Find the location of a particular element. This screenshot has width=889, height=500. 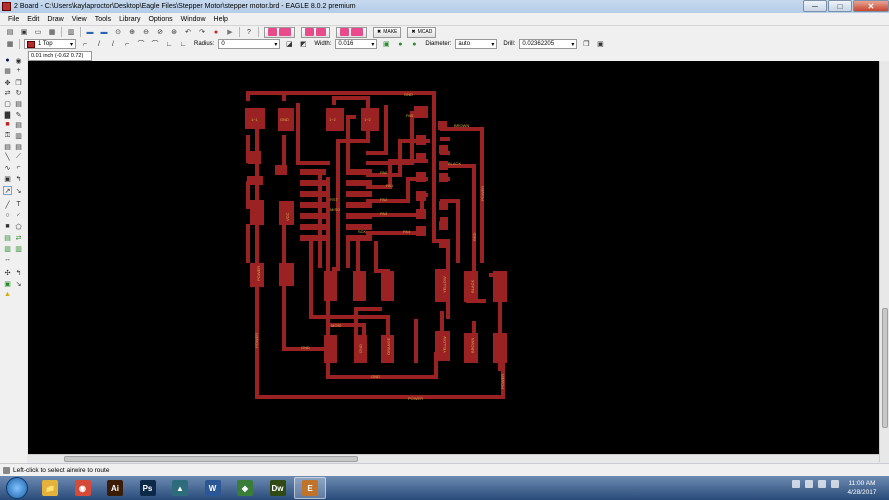

route-icon: ↰ is located at coordinates (18, 178).